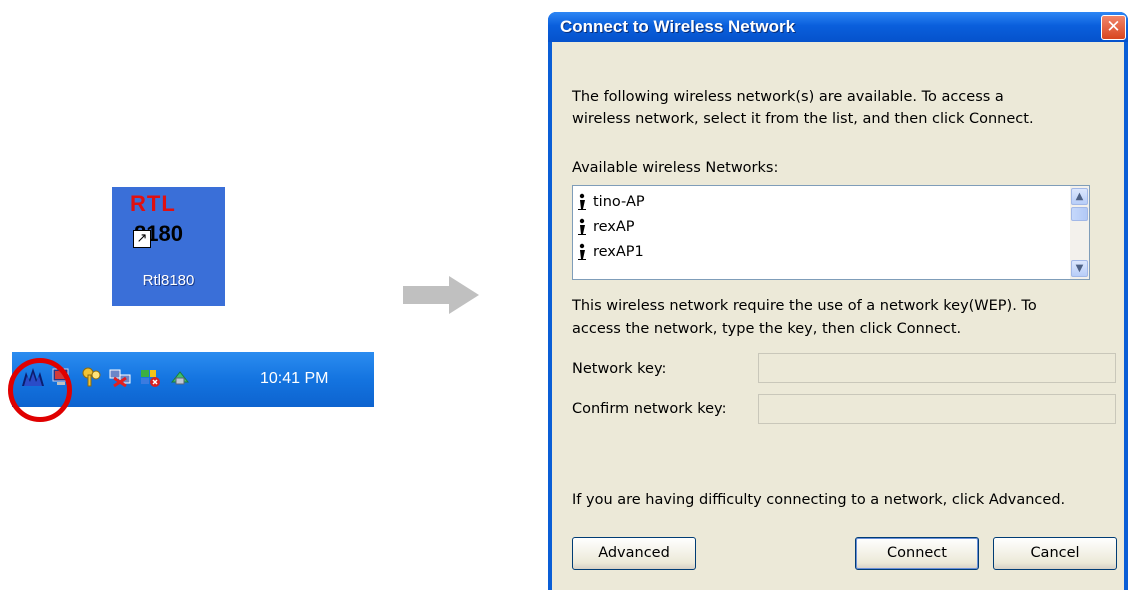 Image resolution: width=1136 pixels, height=590 pixels. I want to click on scroll-up-button: ▲, so click(1079, 196).